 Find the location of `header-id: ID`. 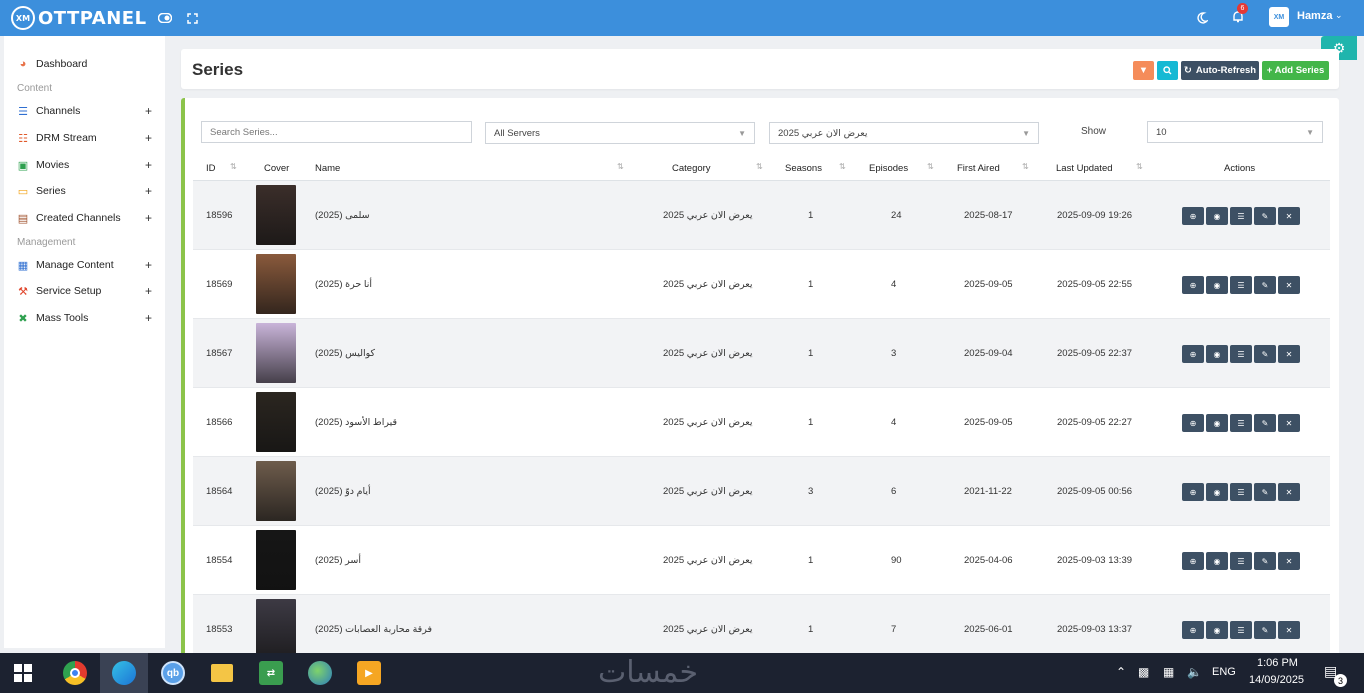

header-id: ID is located at coordinates (211, 168).